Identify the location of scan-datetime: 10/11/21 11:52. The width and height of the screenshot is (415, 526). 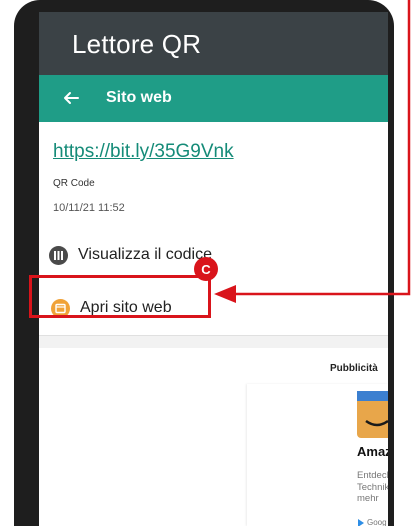
(89, 208).